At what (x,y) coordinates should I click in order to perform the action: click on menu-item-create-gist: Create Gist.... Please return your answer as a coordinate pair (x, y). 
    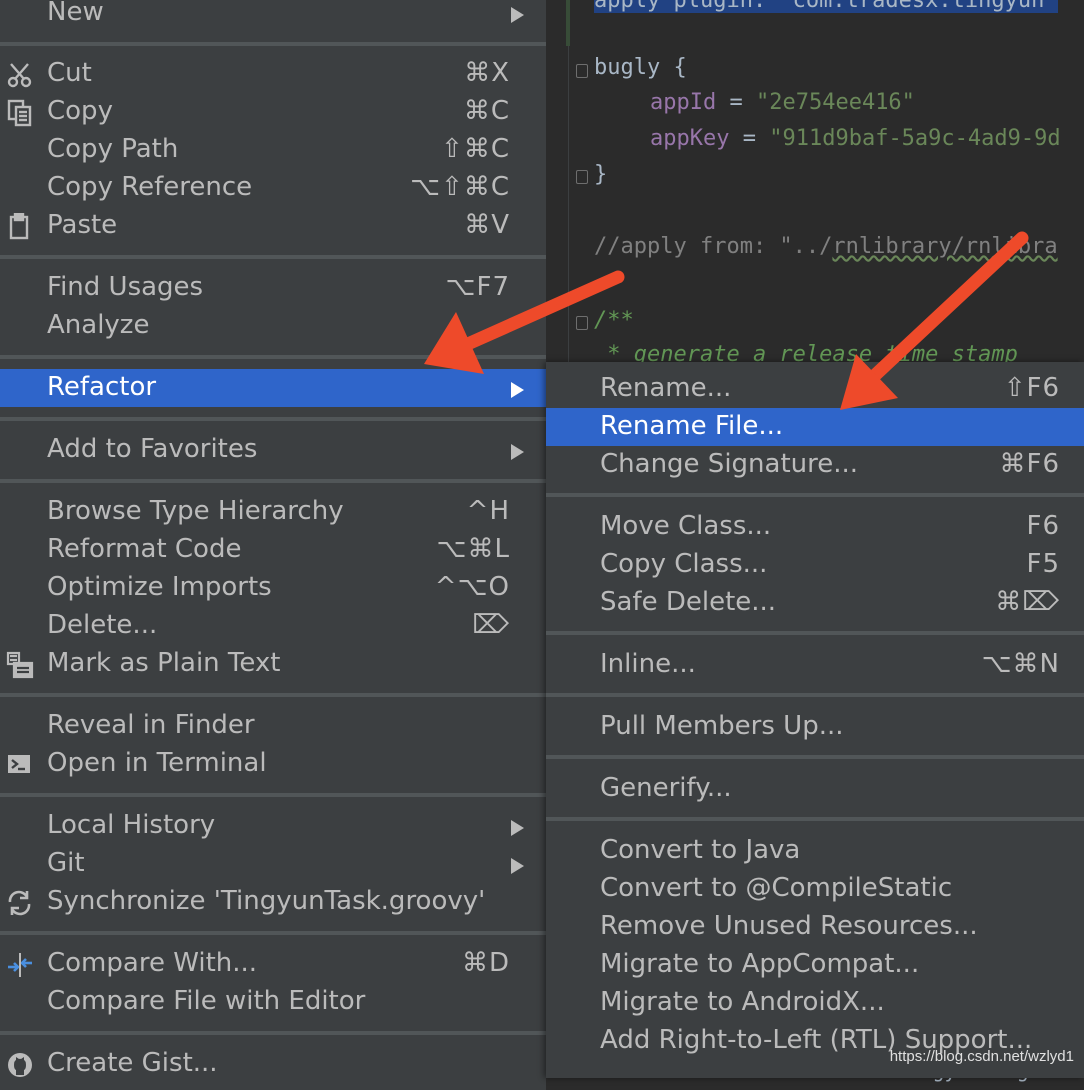
    Looking at the image, I should click on (273, 1064).